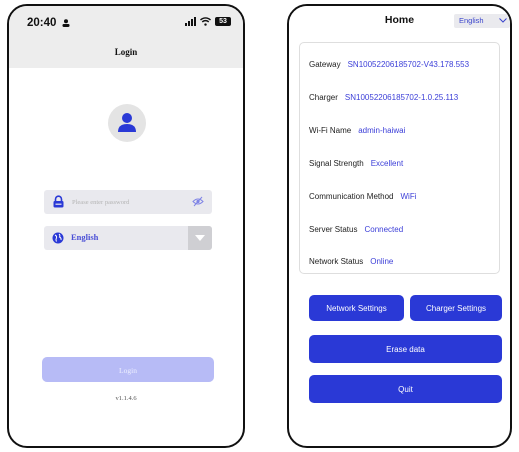 The width and height of the screenshot is (519, 452). I want to click on page-title: Login, so click(126, 52).